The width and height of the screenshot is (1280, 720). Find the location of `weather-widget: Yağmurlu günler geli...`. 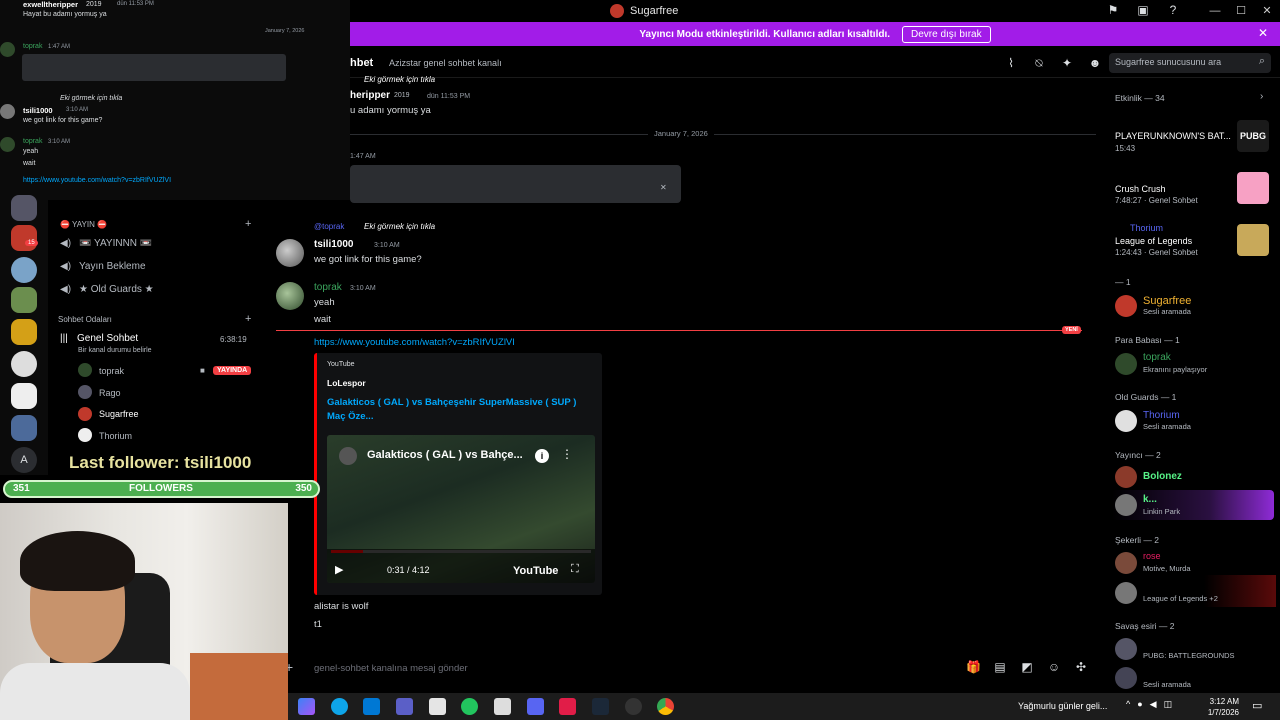

weather-widget: Yağmurlu günler geli... is located at coordinates (1062, 706).